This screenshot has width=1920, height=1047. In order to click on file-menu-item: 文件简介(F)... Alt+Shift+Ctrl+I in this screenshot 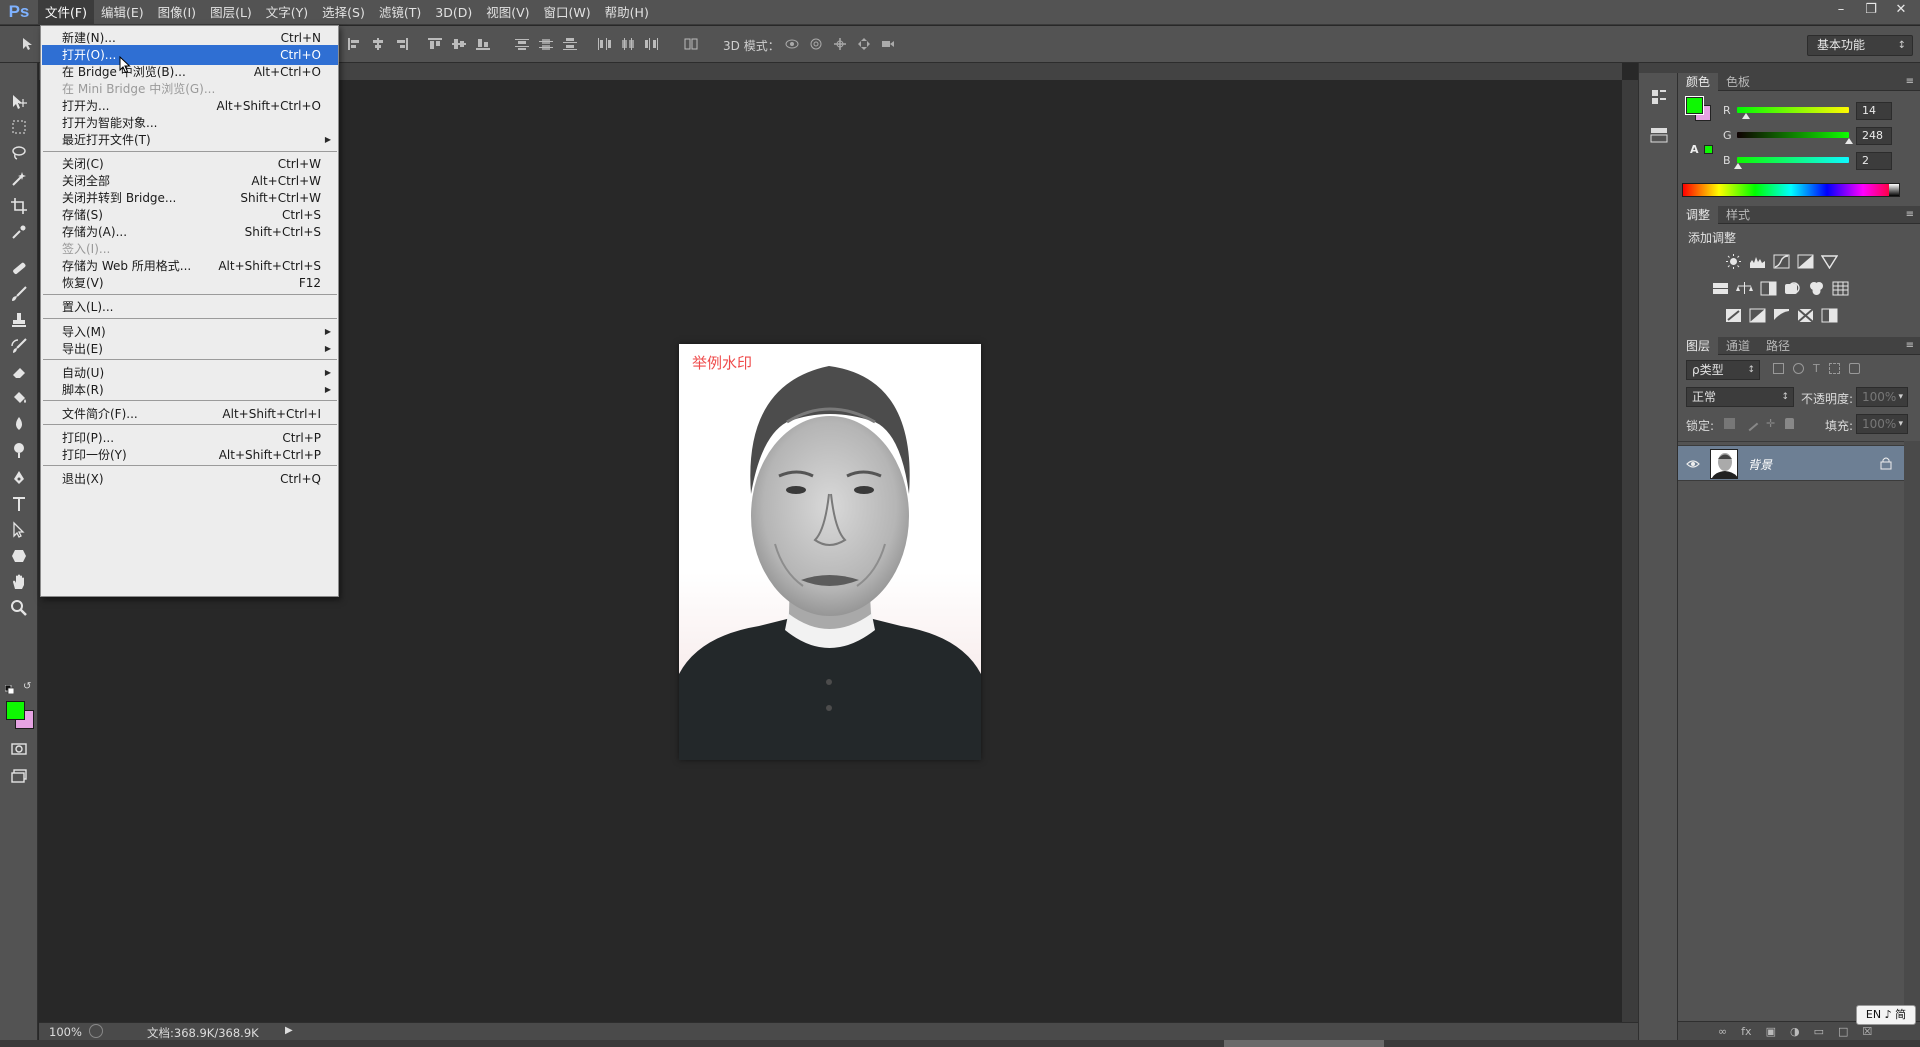, I will do `click(190, 414)`.